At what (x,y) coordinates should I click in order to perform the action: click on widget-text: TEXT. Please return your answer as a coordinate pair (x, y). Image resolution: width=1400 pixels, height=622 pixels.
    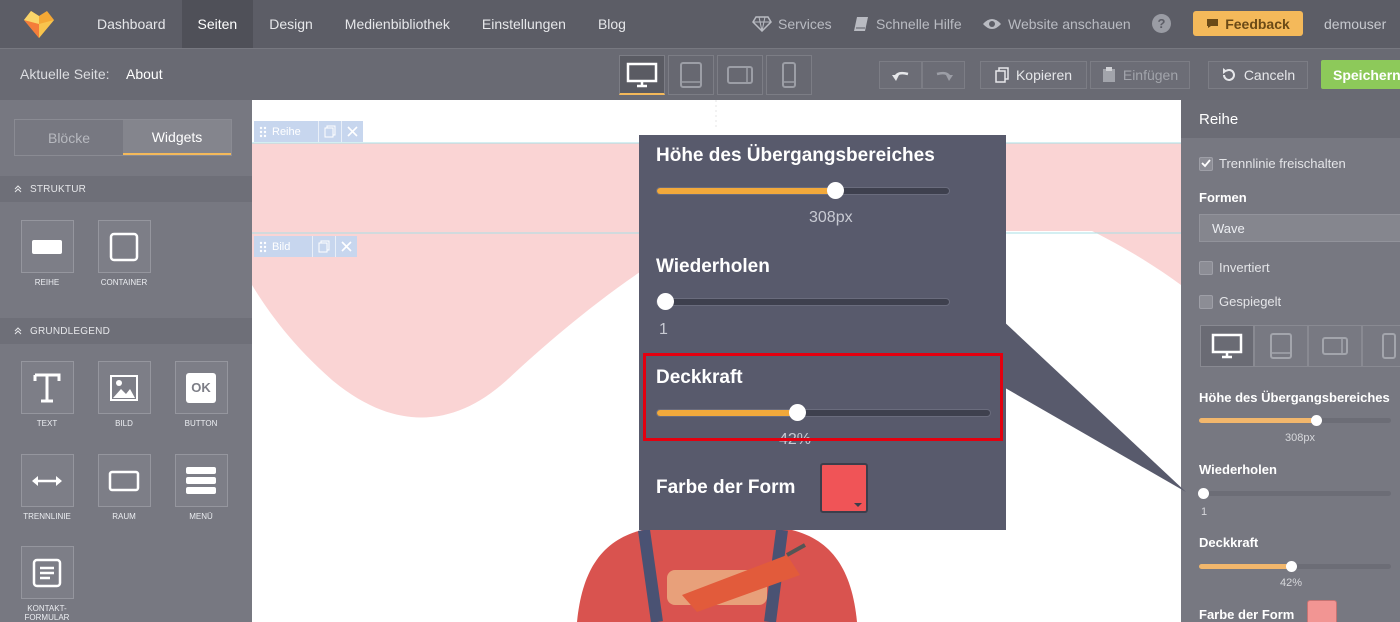
    Looking at the image, I should click on (47, 394).